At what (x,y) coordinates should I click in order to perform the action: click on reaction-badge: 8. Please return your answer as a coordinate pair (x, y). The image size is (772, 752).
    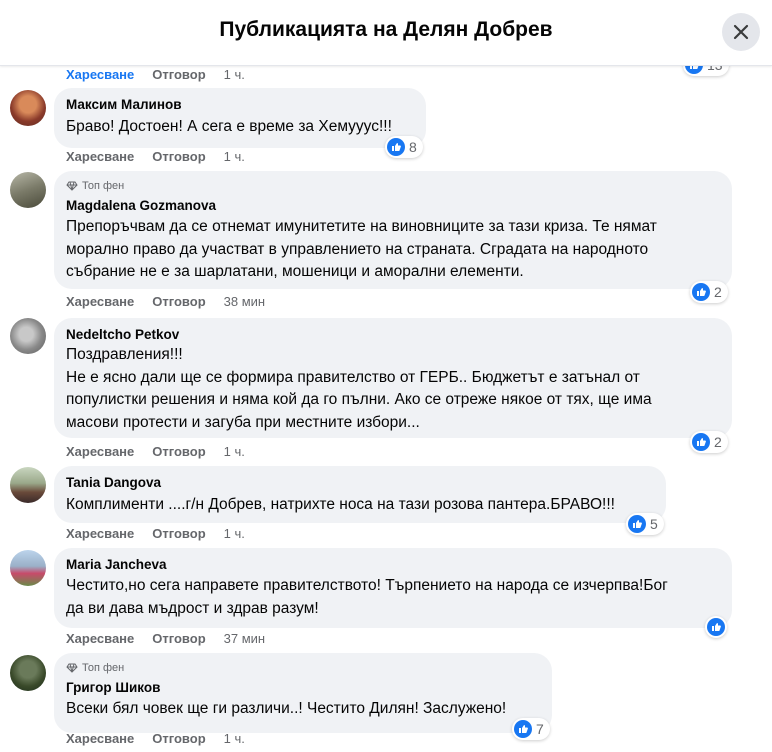
    Looking at the image, I should click on (404, 147).